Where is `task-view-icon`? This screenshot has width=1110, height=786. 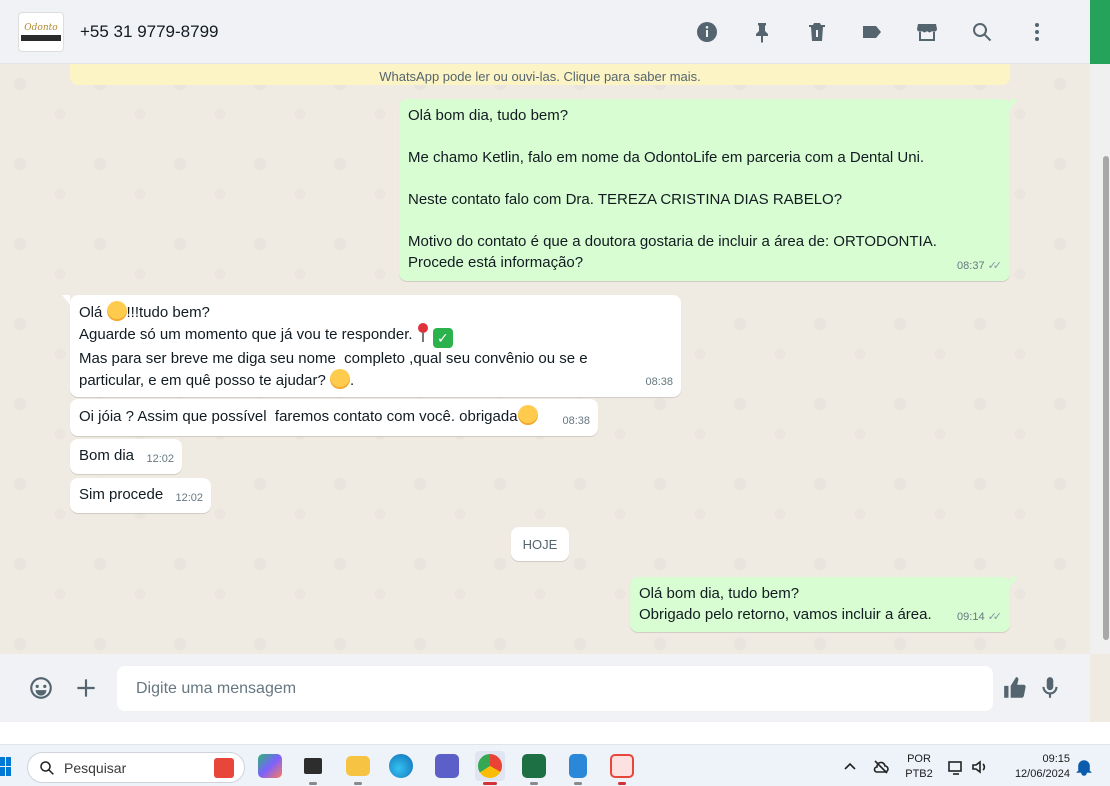 task-view-icon is located at coordinates (313, 768).